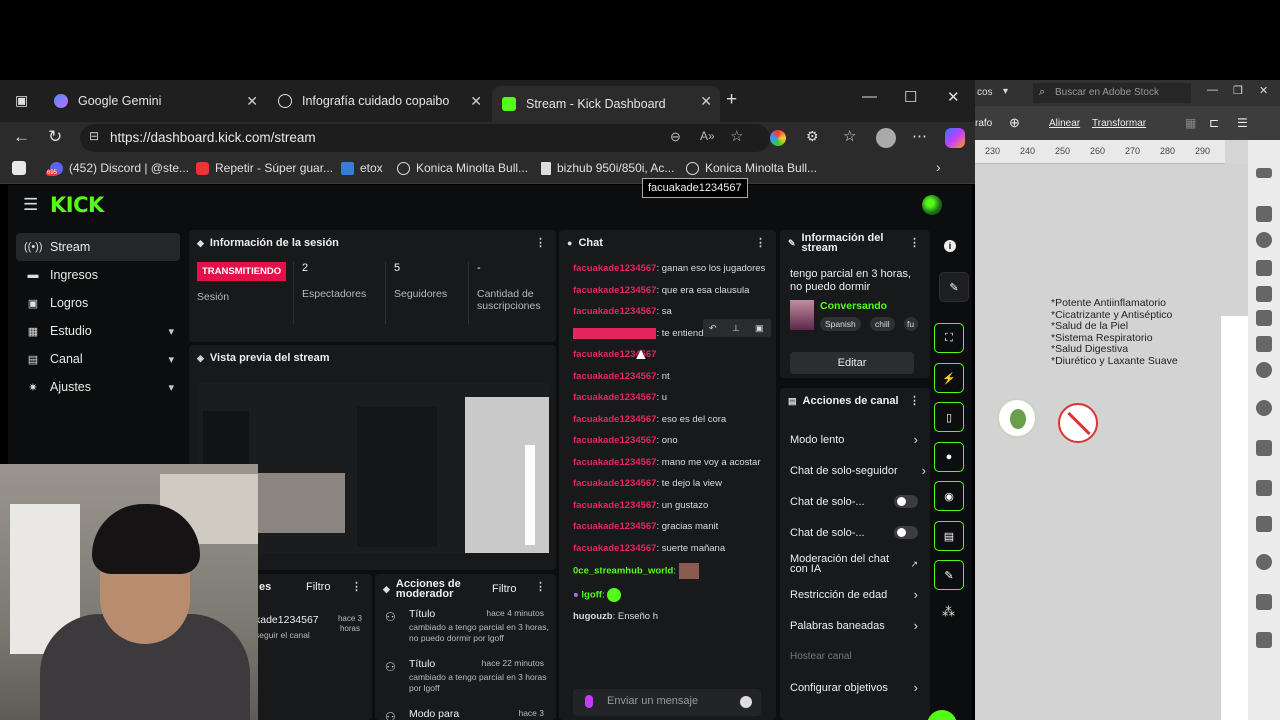 The height and width of the screenshot is (720, 1280). I want to click on filter-button: Filtro, so click(504, 589).